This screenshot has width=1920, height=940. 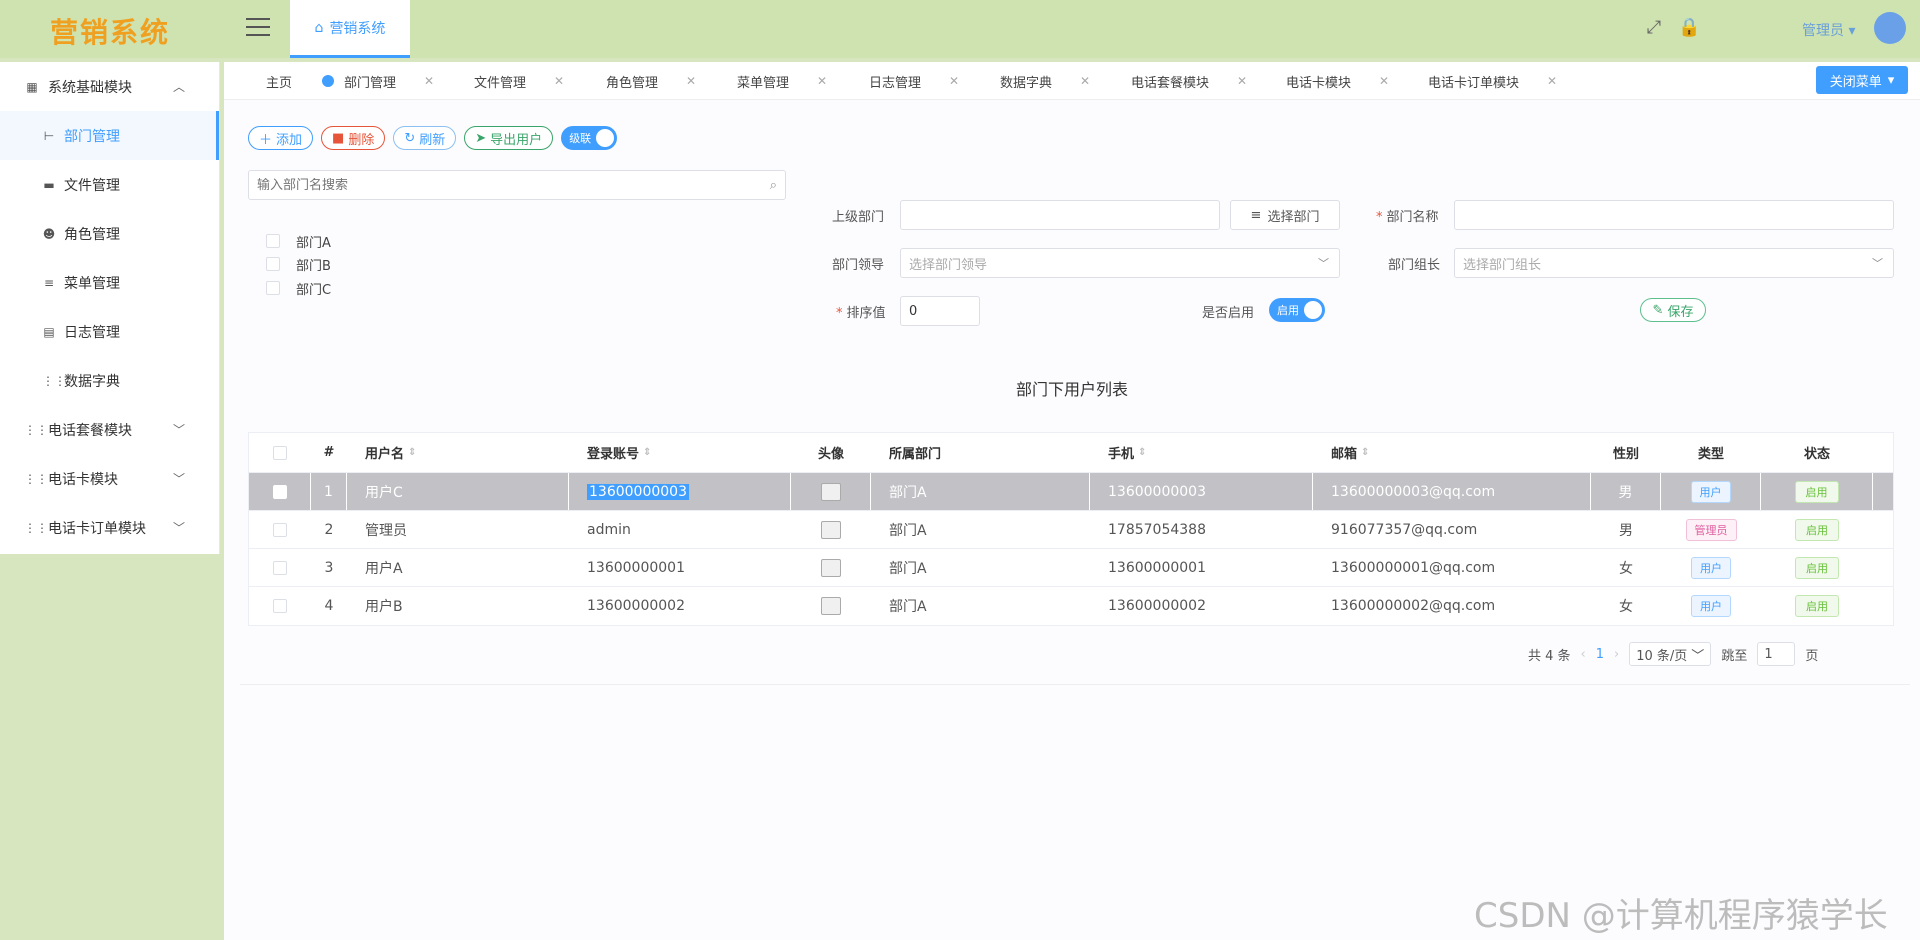 What do you see at coordinates (109, 331) in the screenshot?
I see `sidebar-item-logs: ▤ 日志管理` at bounding box center [109, 331].